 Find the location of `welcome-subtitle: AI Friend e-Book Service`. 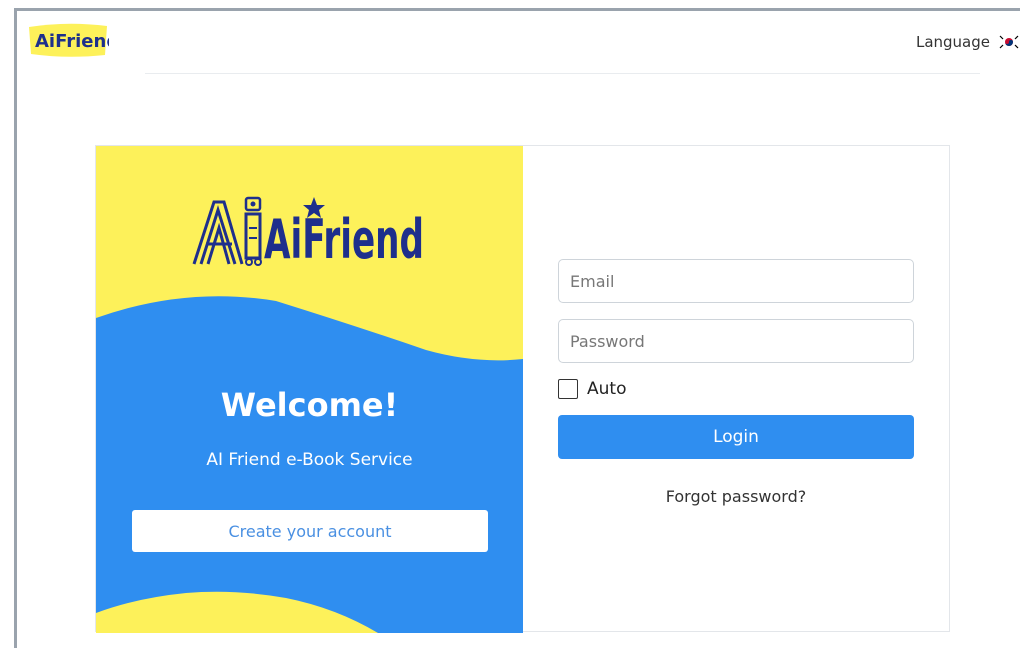

welcome-subtitle: AI Friend e-Book Service is located at coordinates (309, 460).